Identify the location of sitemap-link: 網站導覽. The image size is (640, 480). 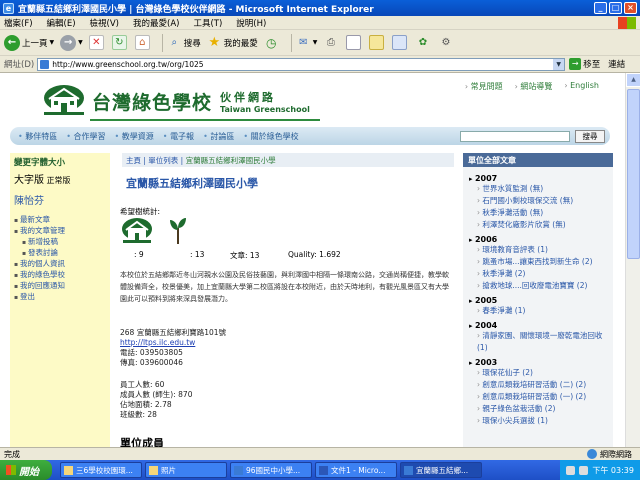
(533, 86).